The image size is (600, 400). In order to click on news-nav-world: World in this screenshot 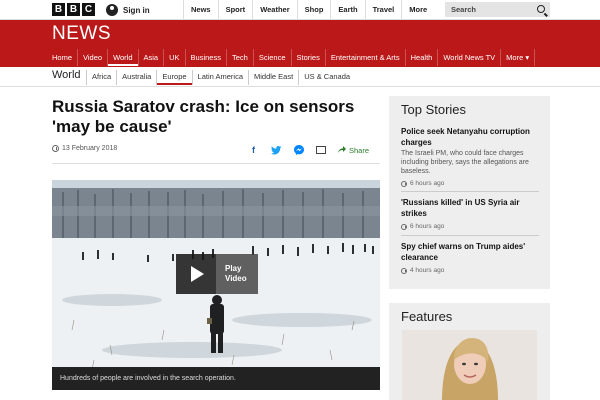, I will do `click(123, 57)`.